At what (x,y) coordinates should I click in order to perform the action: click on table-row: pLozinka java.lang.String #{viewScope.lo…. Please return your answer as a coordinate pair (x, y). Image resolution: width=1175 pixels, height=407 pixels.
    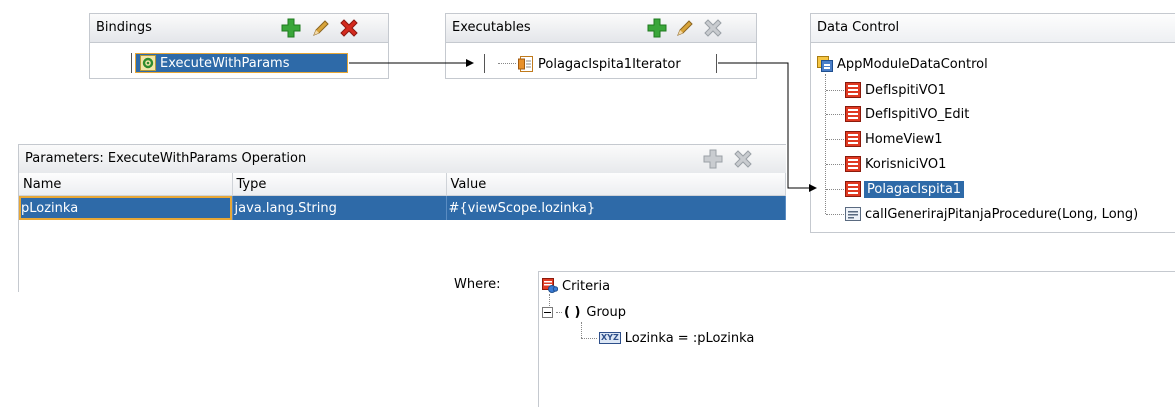
    Looking at the image, I should click on (402, 207).